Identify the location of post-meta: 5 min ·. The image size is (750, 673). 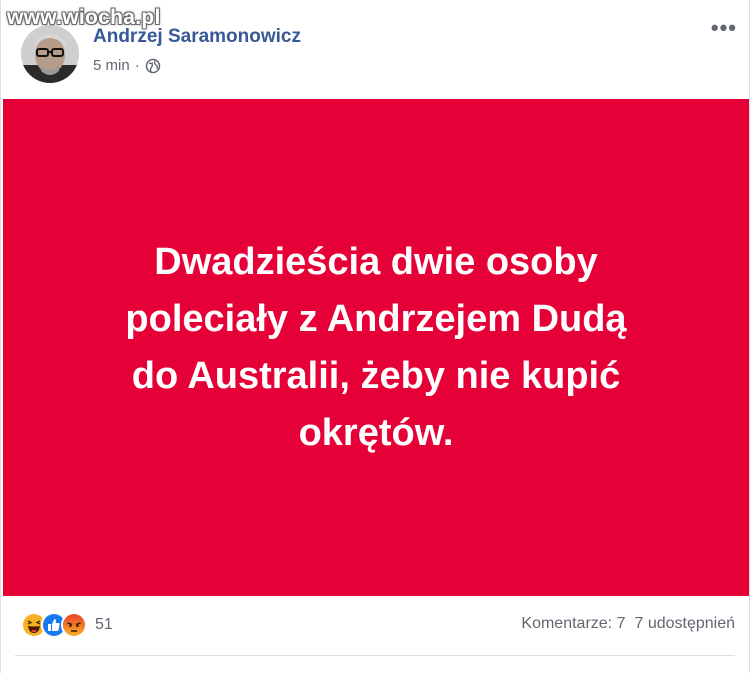
(127, 65).